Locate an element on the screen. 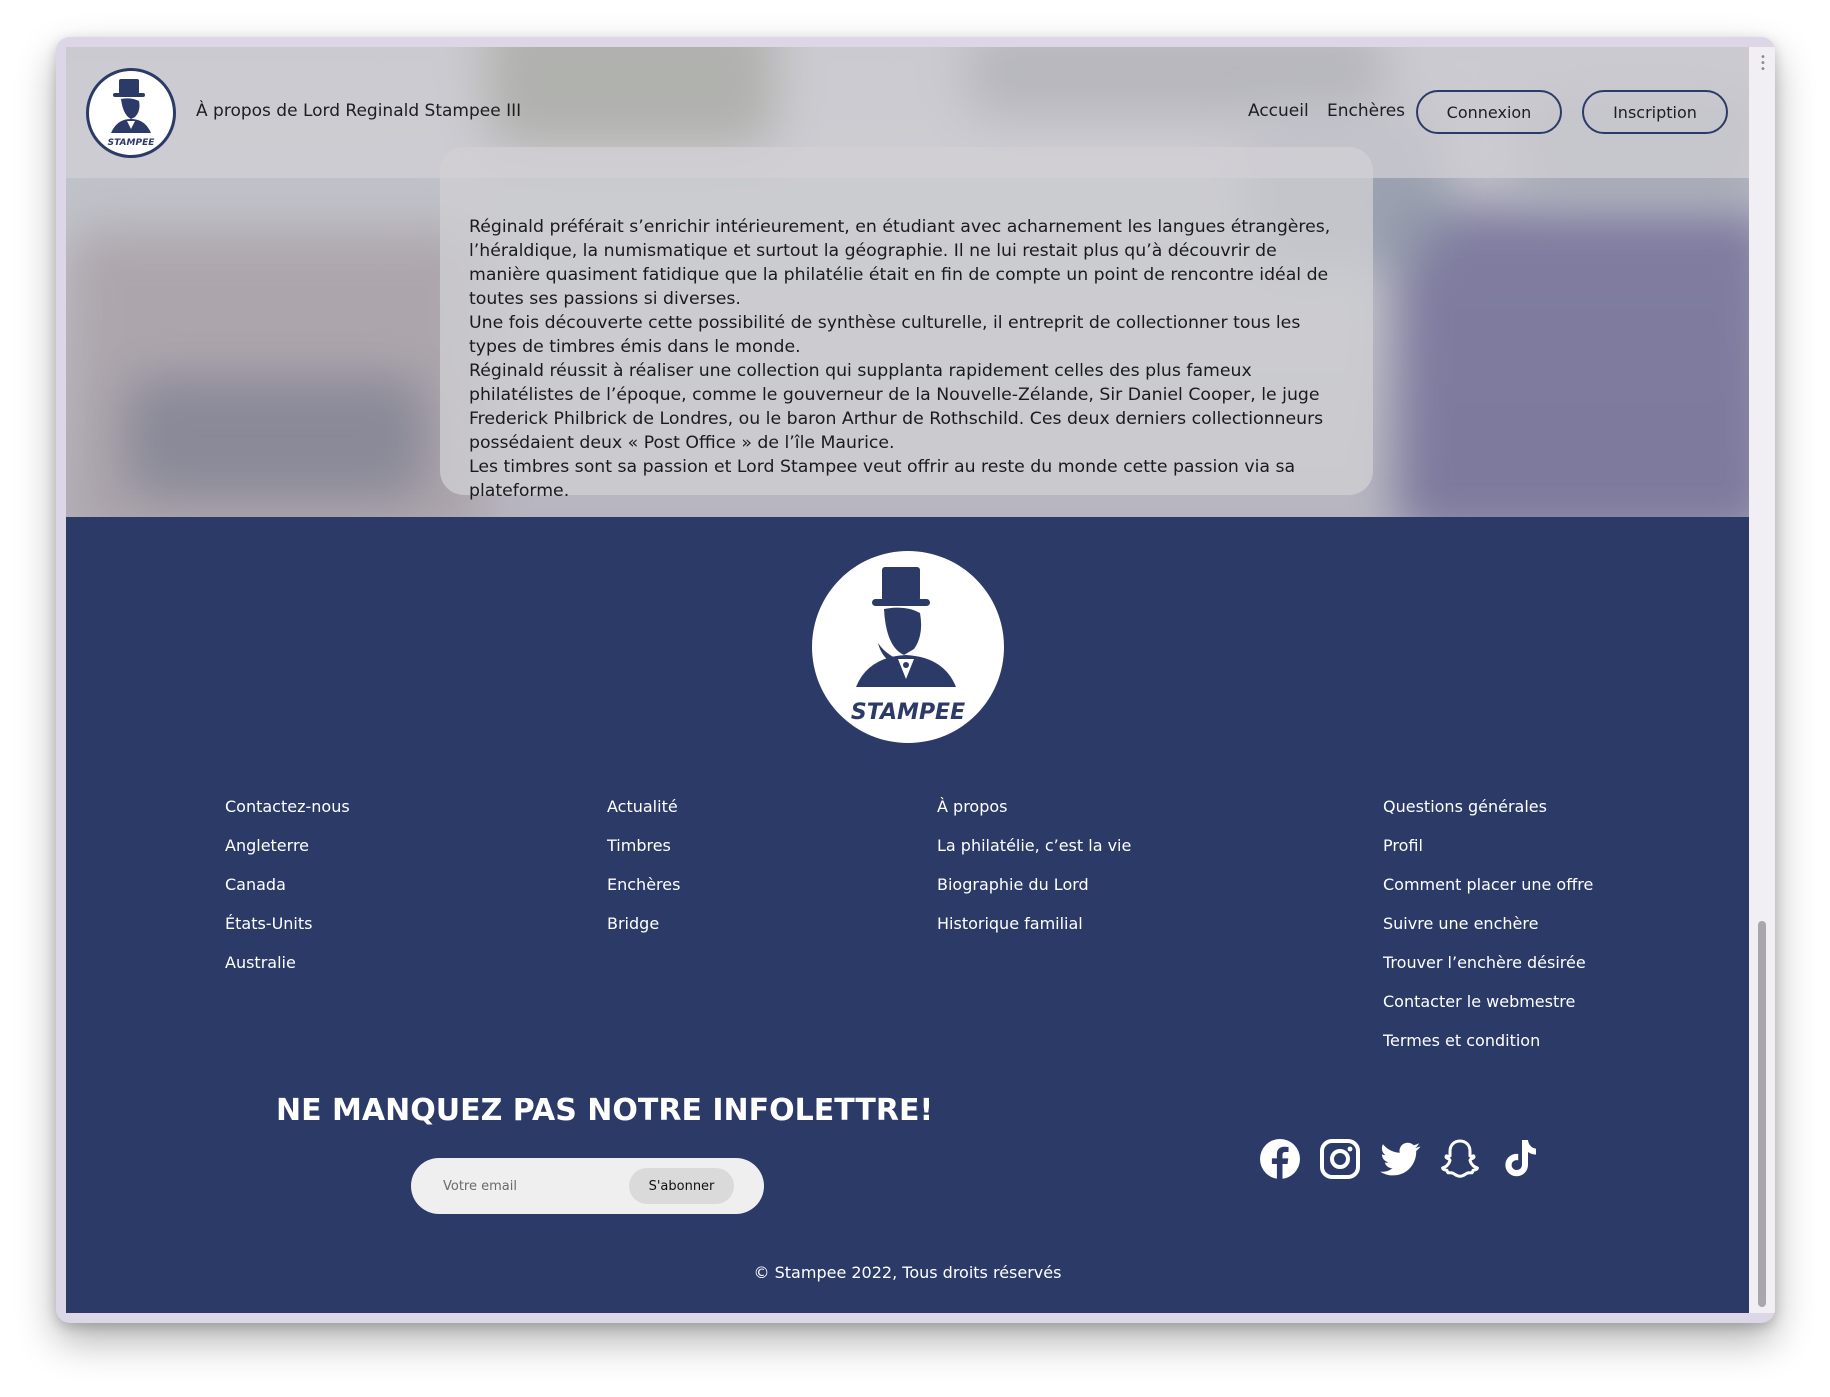 This screenshot has height=1397, width=1830. footer-link: Enchères is located at coordinates (643, 894).